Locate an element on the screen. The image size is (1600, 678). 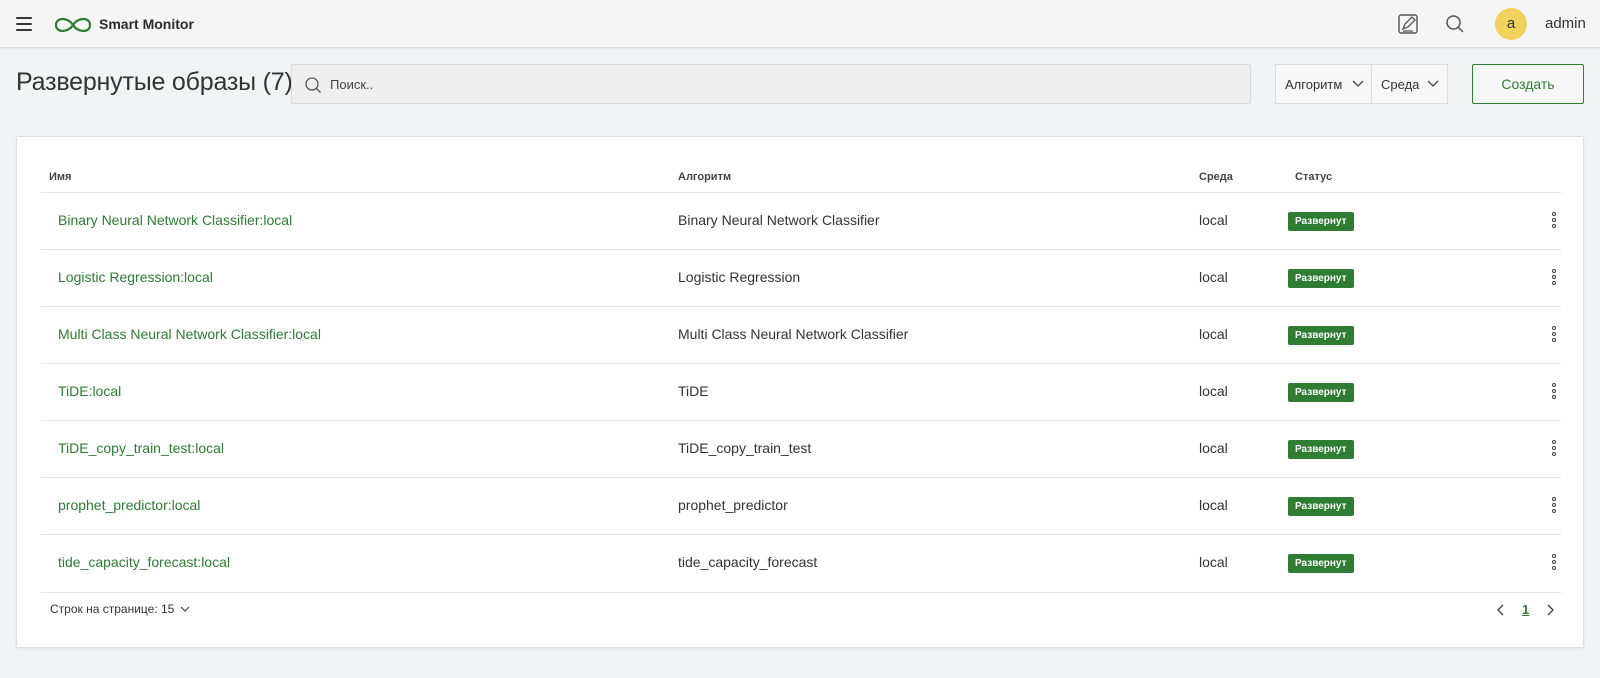
page-title: Развернутые образы (7) is located at coordinates (154, 82).